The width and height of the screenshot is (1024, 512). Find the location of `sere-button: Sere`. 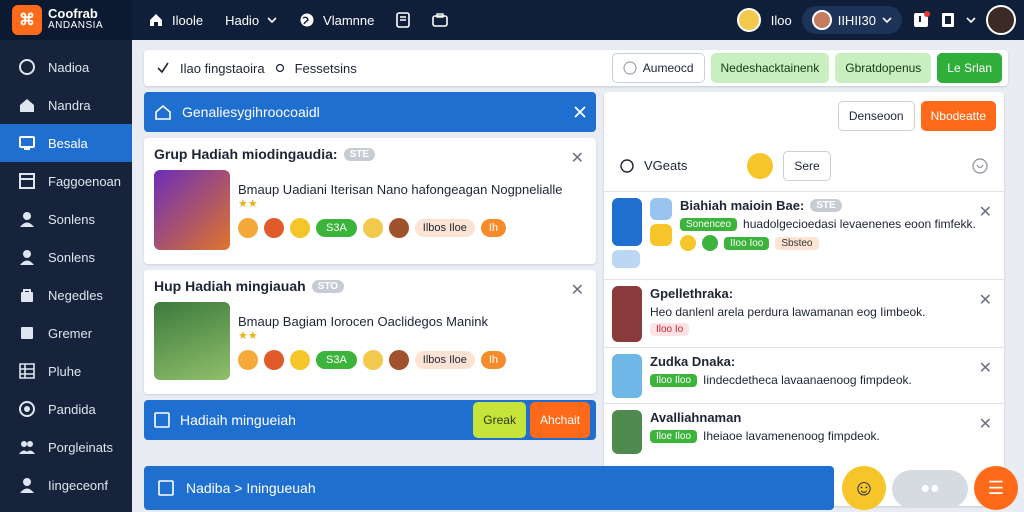

sere-button: Sere is located at coordinates (807, 165).